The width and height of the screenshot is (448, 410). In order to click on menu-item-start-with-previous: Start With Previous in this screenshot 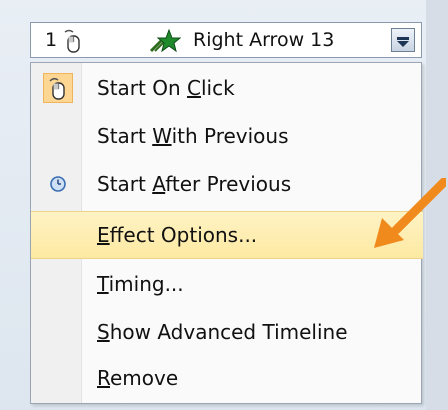, I will do `click(227, 137)`.